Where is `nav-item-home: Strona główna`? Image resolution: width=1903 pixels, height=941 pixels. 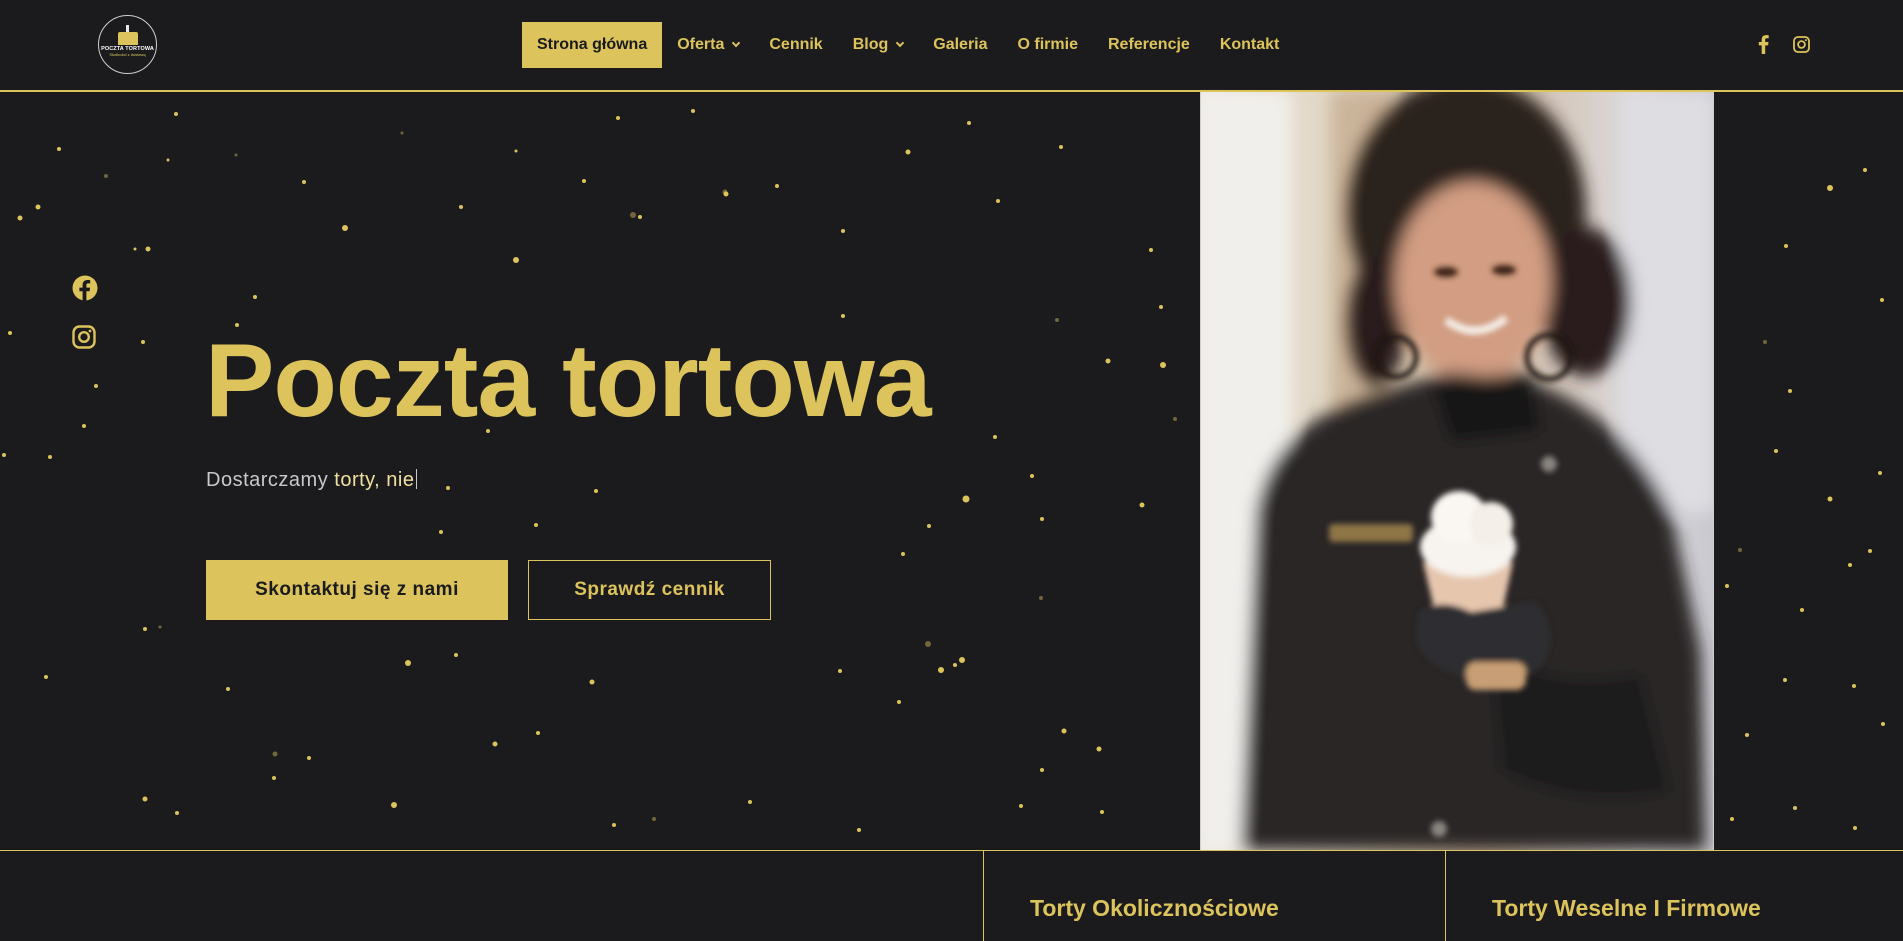 nav-item-home: Strona główna is located at coordinates (592, 45).